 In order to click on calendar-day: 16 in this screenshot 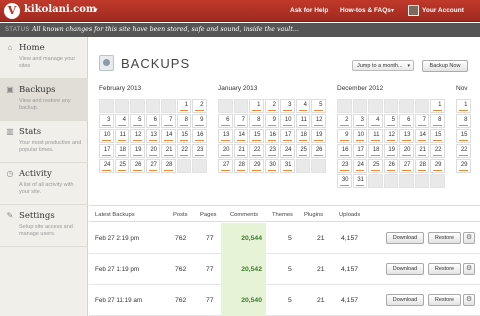, I will do `click(199, 136)`.